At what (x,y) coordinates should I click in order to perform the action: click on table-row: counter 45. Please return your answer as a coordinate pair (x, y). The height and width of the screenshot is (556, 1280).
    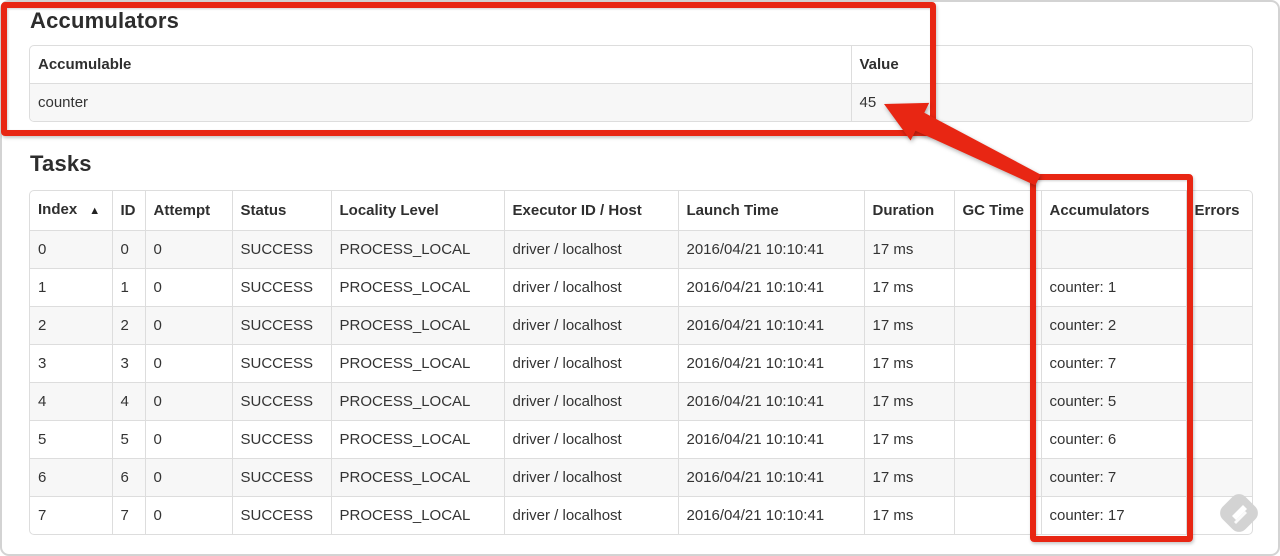
    Looking at the image, I should click on (641, 102).